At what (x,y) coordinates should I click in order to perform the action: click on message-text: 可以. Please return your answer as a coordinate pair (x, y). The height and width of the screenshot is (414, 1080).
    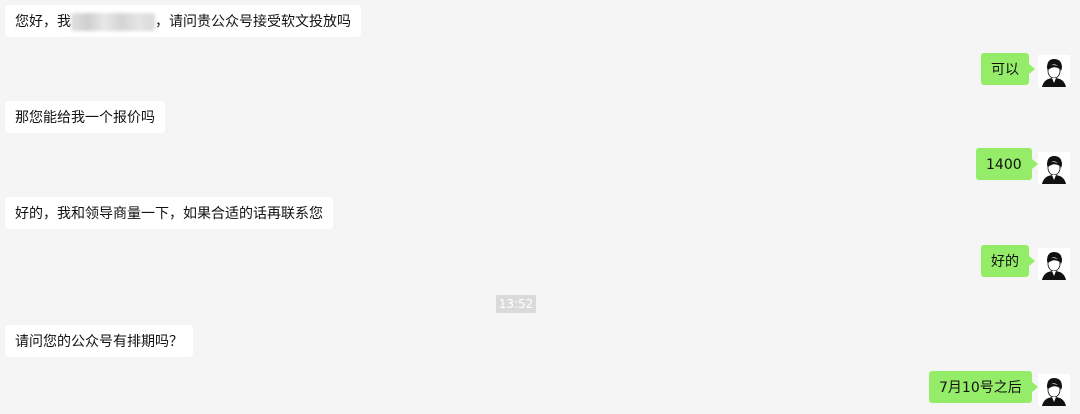
    Looking at the image, I should click on (1005, 70).